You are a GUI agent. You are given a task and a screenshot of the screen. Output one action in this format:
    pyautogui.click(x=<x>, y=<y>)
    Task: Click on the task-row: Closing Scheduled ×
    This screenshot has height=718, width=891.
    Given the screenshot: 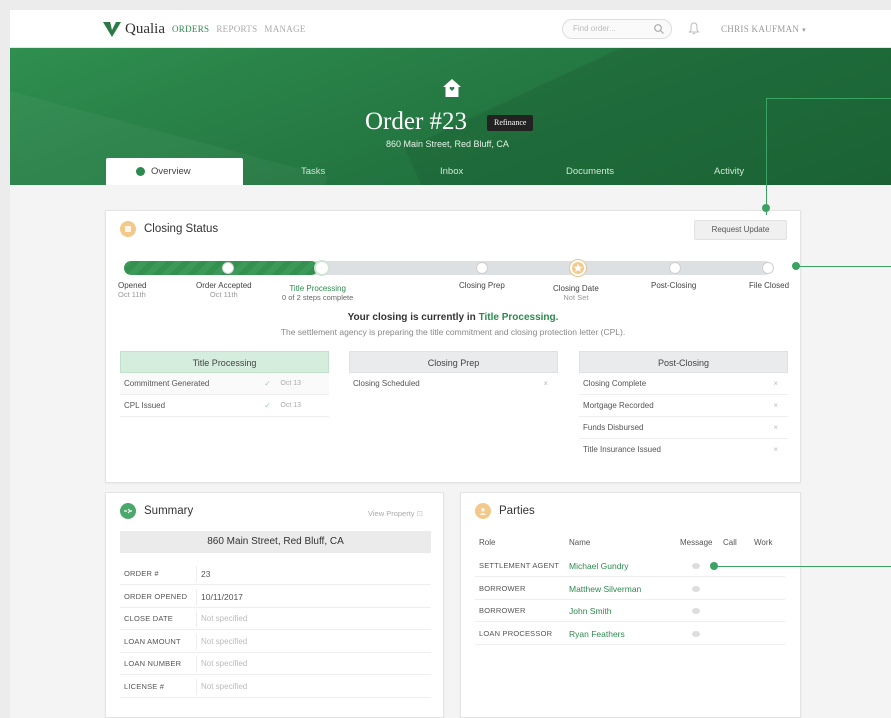 What is the action you would take?
    pyautogui.click(x=453, y=384)
    